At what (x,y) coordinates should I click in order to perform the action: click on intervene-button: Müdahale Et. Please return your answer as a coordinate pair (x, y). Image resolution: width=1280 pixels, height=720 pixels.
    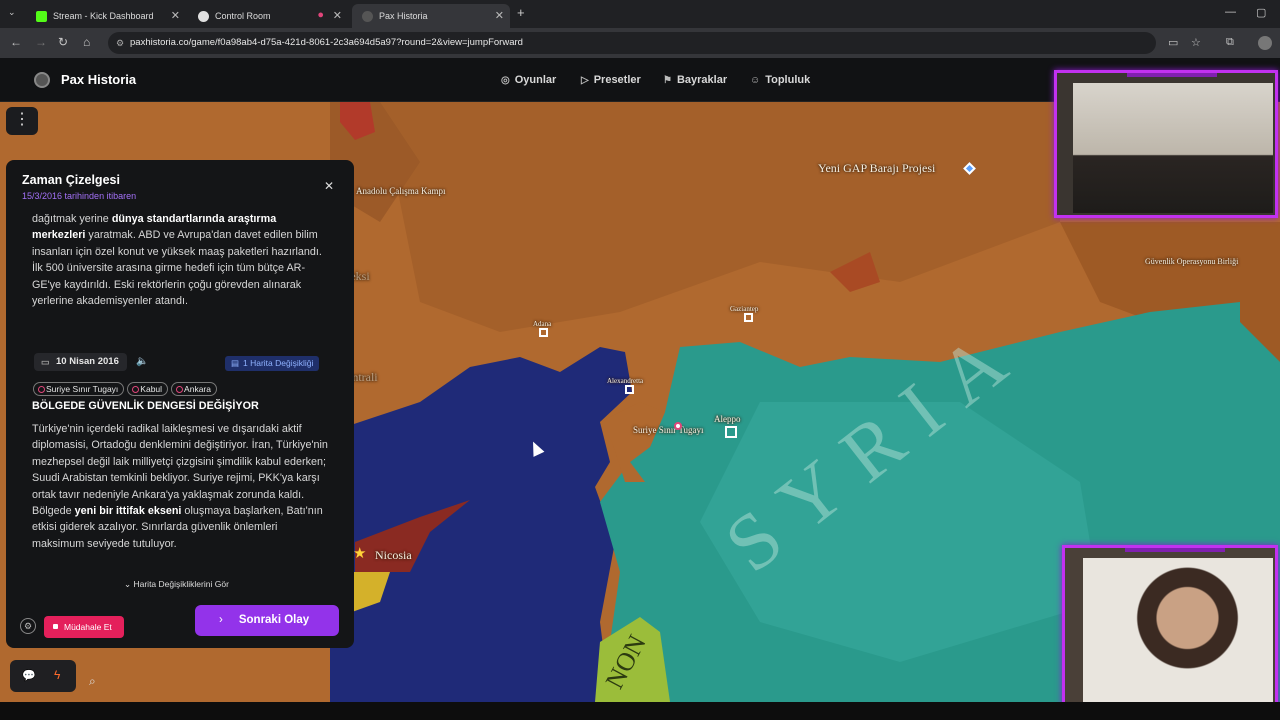
    Looking at the image, I should click on (84, 627).